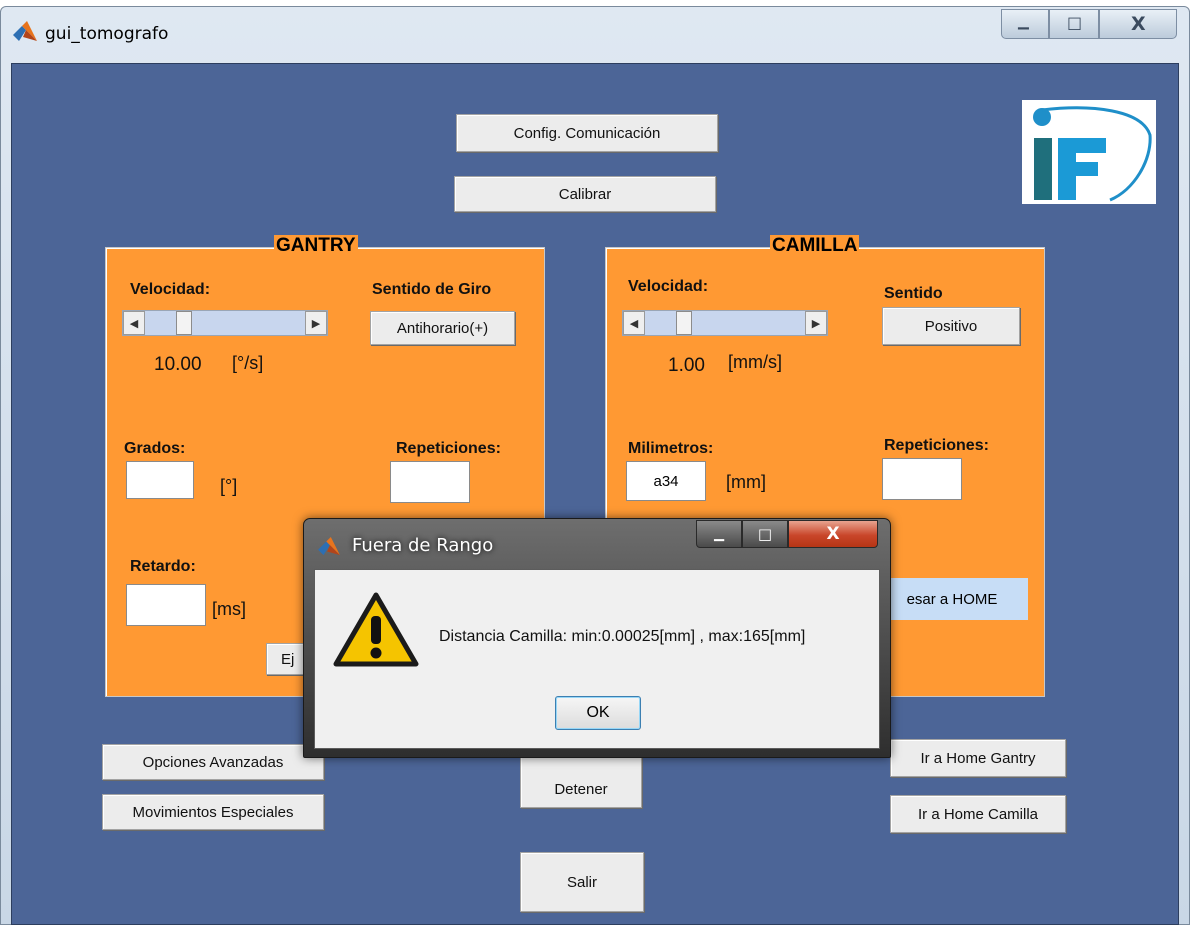  What do you see at coordinates (951, 326) in the screenshot?
I see `camilla-sentido-button: Positivo` at bounding box center [951, 326].